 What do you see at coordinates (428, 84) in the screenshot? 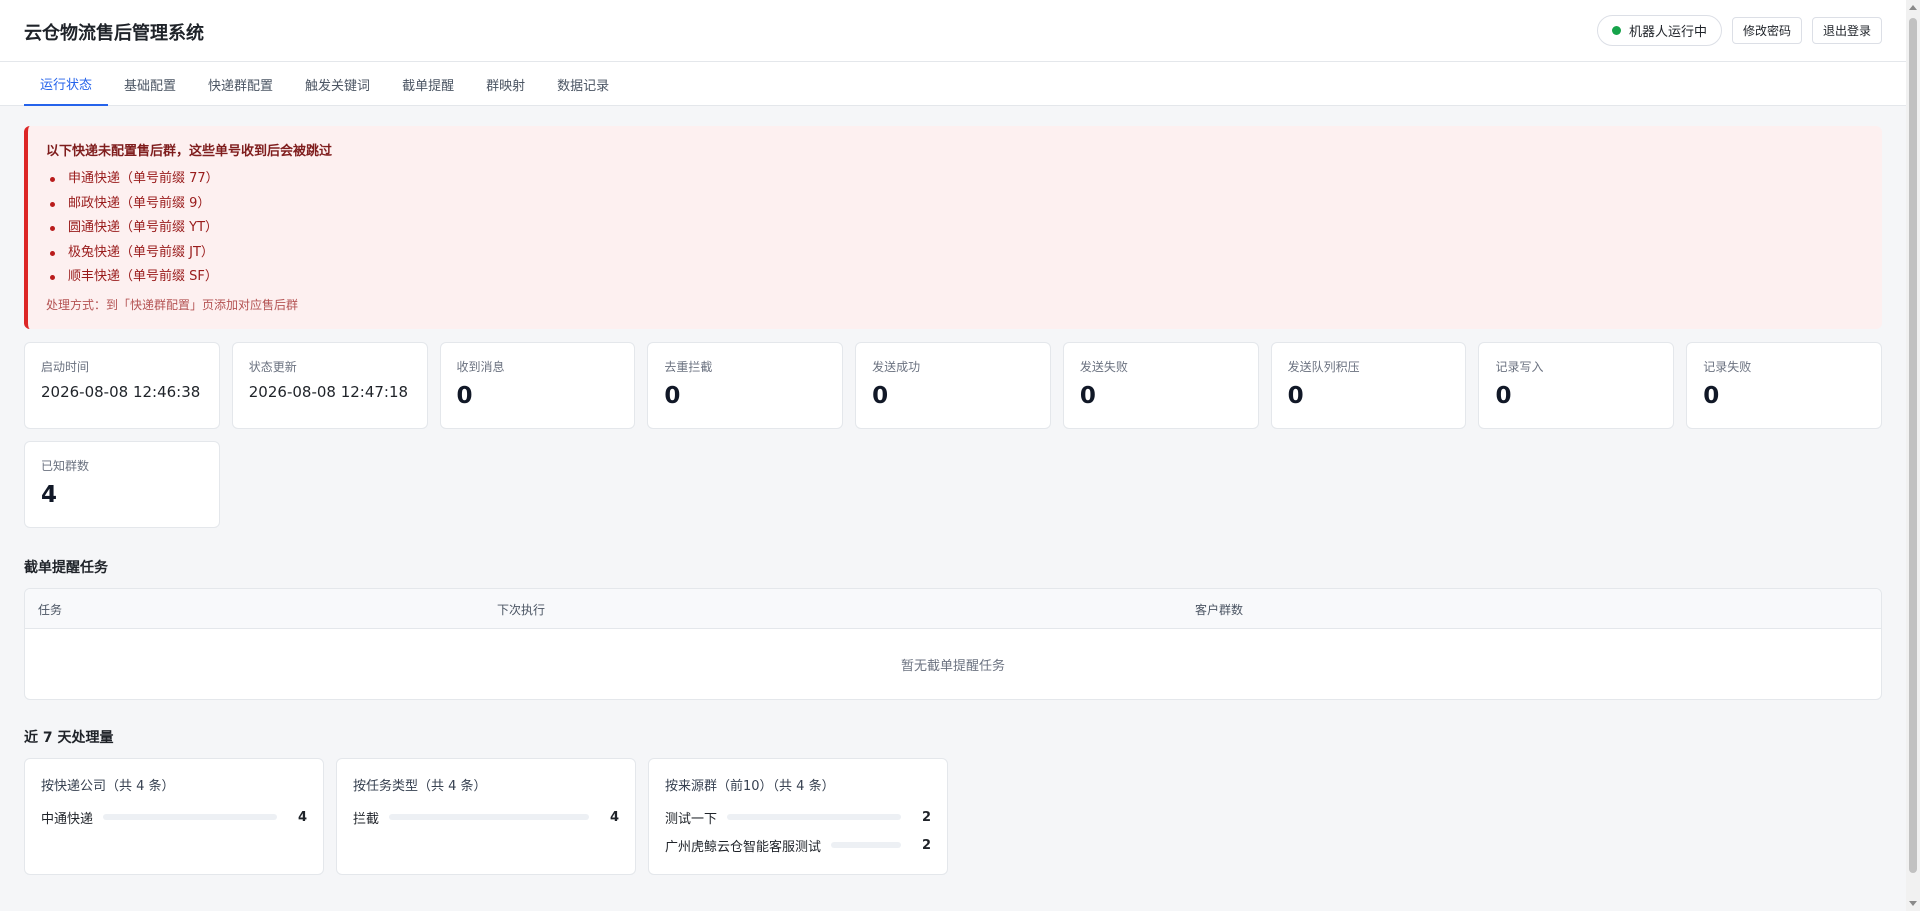
I see `tab-cutoff-reminder: 截单提醒` at bounding box center [428, 84].